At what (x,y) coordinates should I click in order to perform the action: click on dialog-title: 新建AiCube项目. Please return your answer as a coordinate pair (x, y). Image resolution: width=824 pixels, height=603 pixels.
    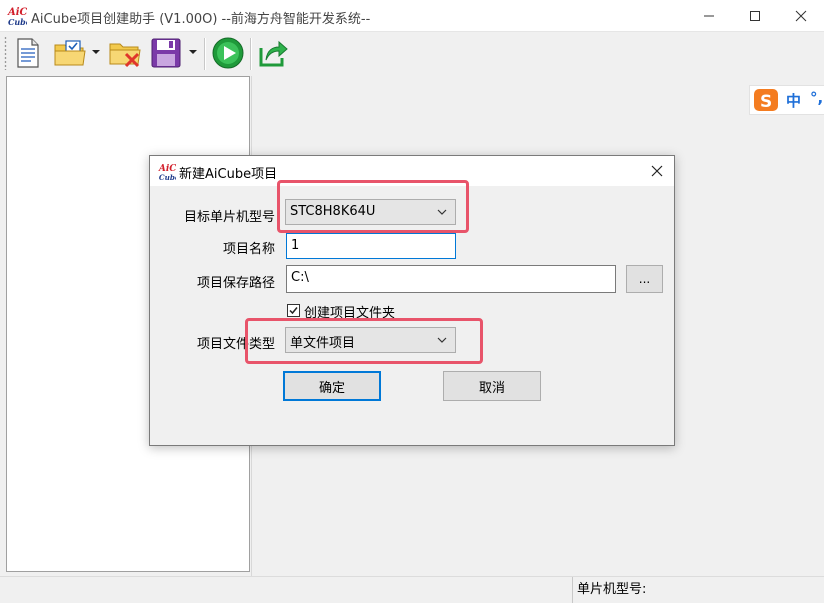
    Looking at the image, I should click on (228, 174).